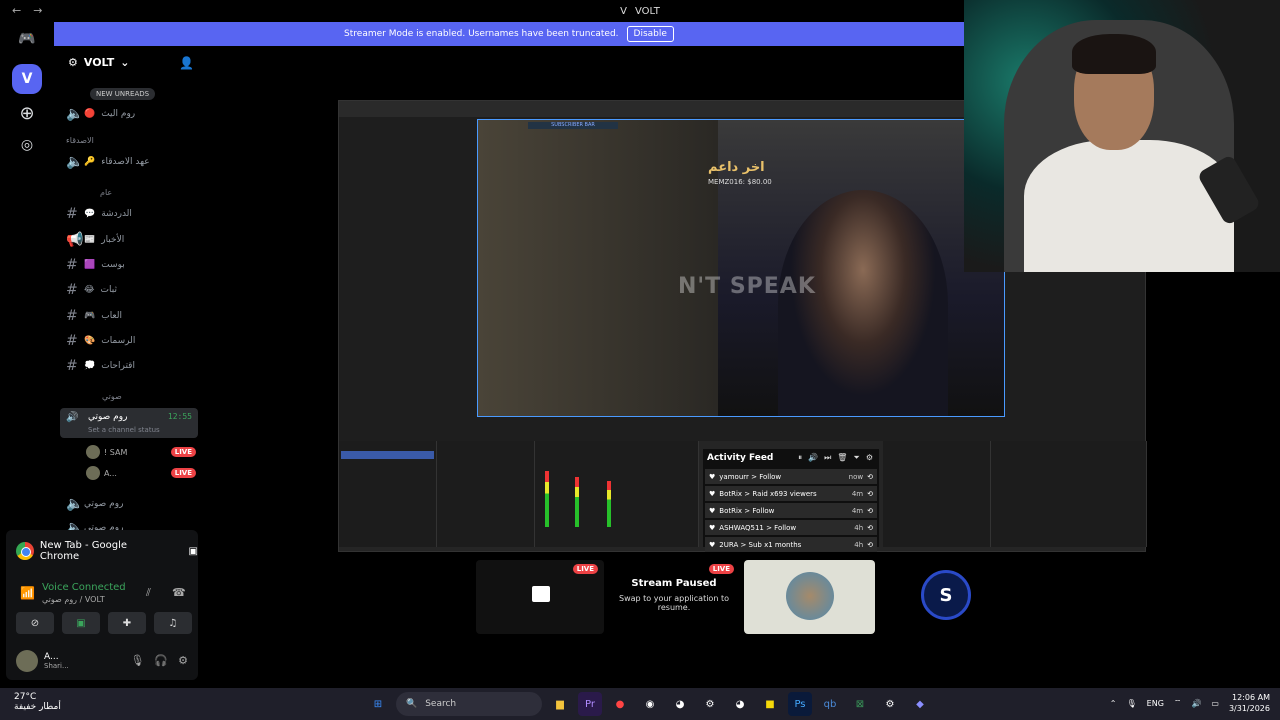 This screenshot has height=720, width=1280. Describe the element at coordinates (98, 62) in the screenshot. I see `server-header: ⚙ VOLT ⌄` at that location.